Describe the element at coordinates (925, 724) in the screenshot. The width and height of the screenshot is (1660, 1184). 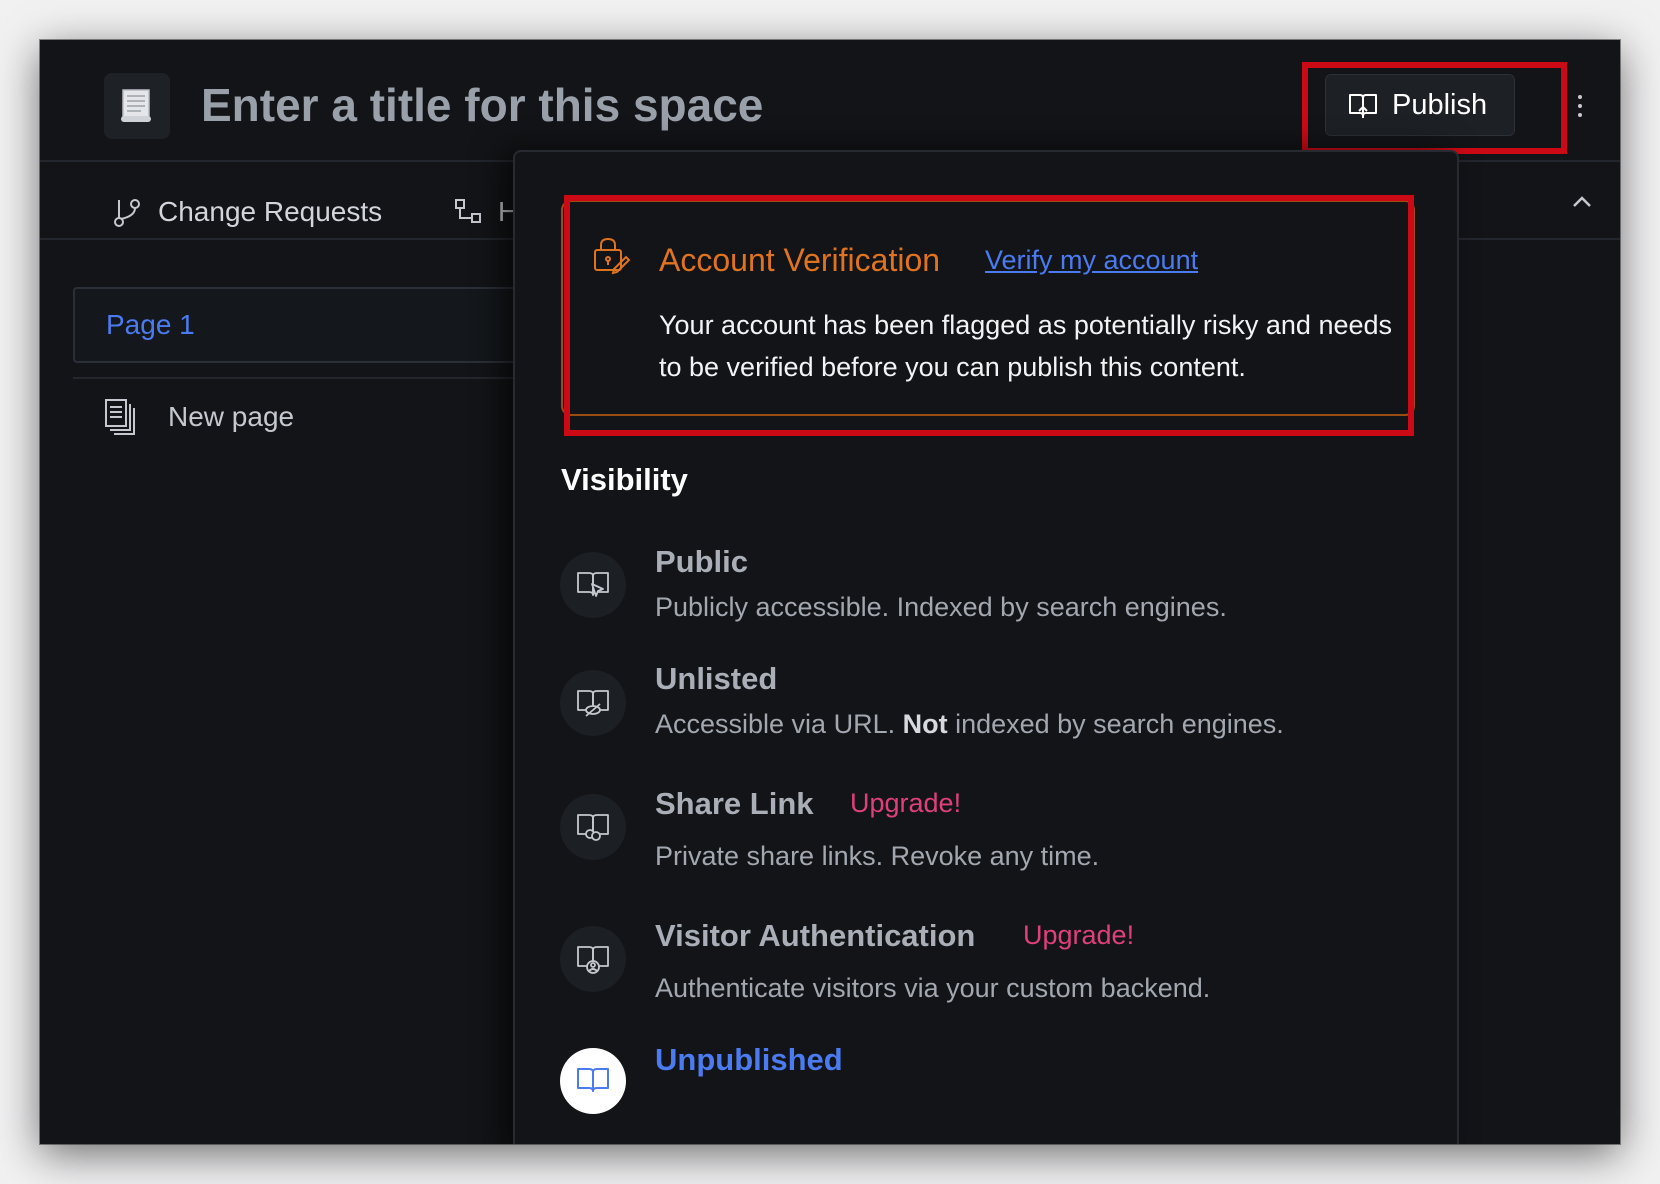
I see `unlisted-desc-bold: Not` at that location.